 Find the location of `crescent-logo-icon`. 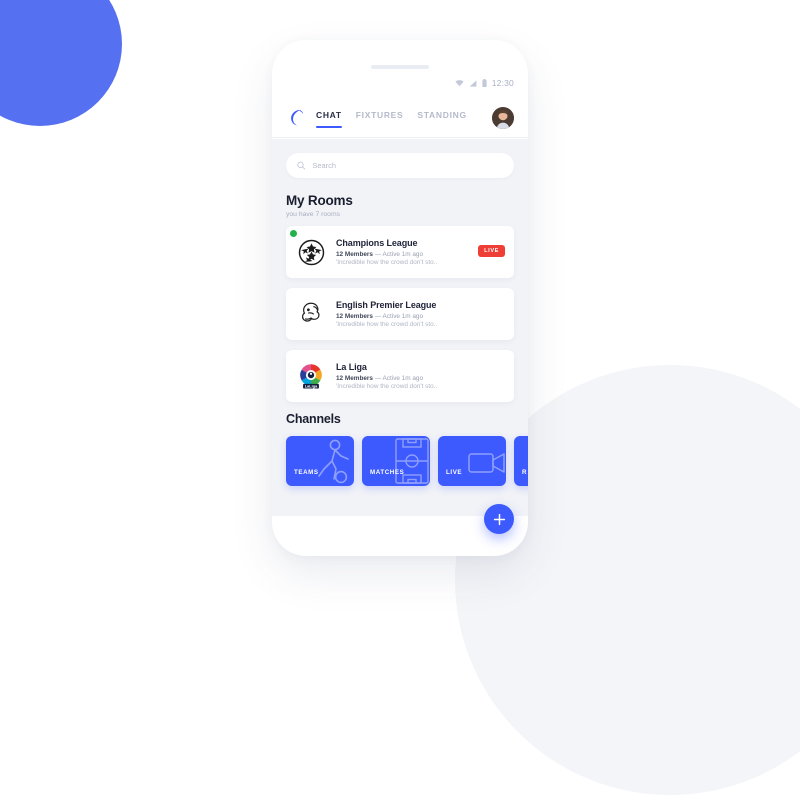

crescent-logo-icon is located at coordinates (296, 118).